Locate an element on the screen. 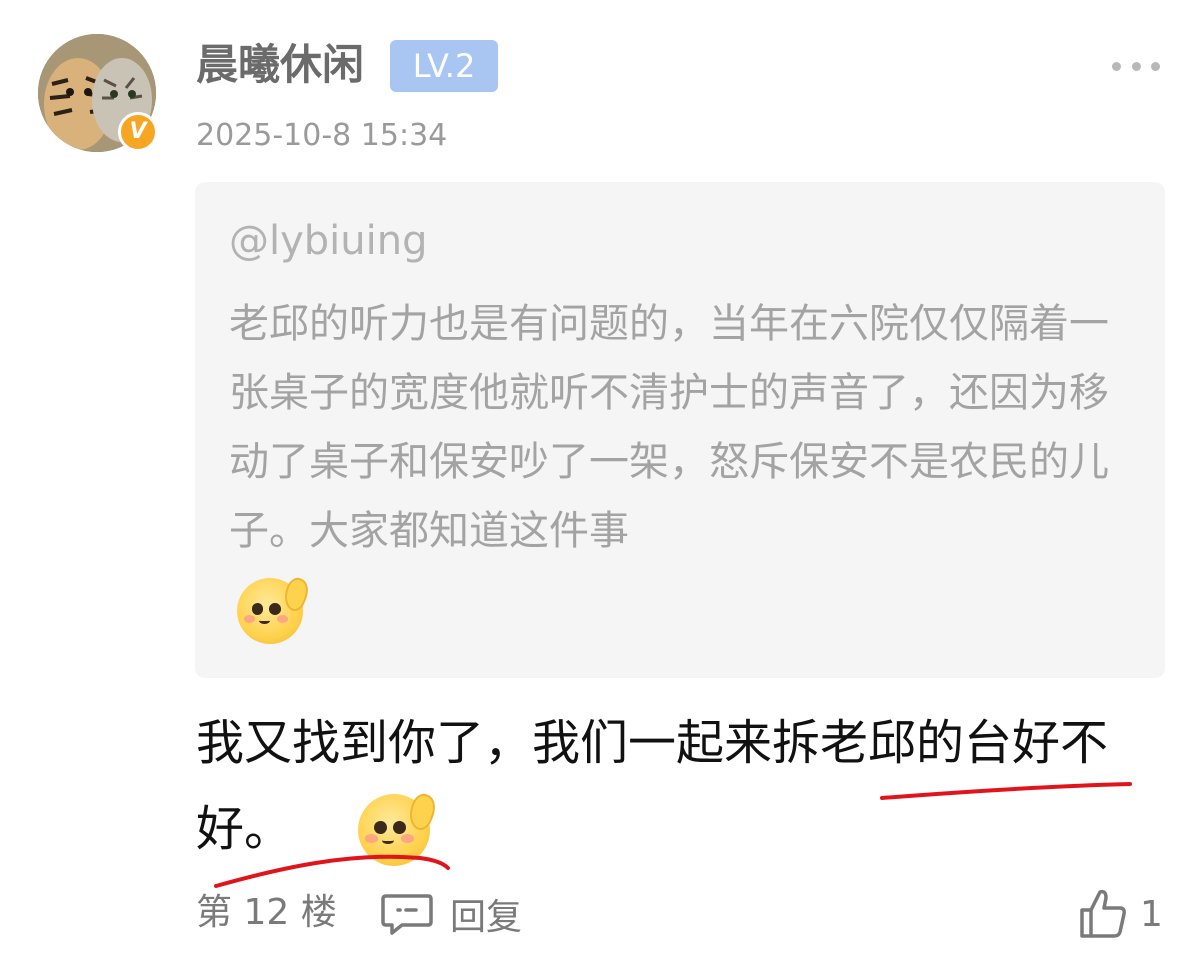  post-timestamp: 2025-10-8 15:34 is located at coordinates (322, 135).